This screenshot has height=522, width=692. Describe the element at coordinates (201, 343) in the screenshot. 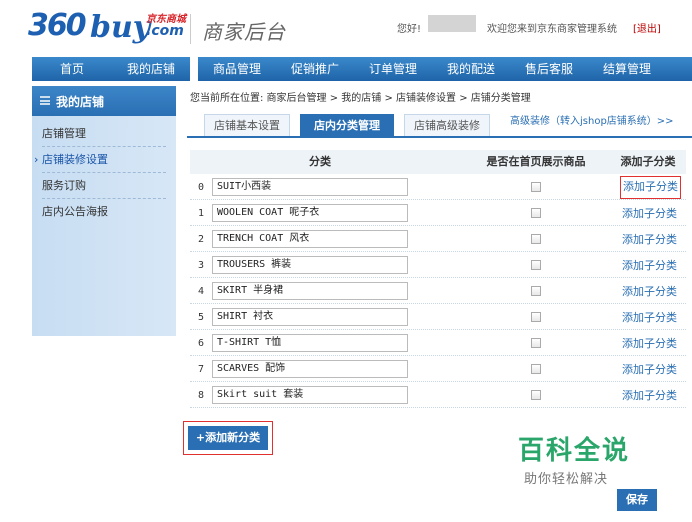

I see `row-index: 6` at that location.